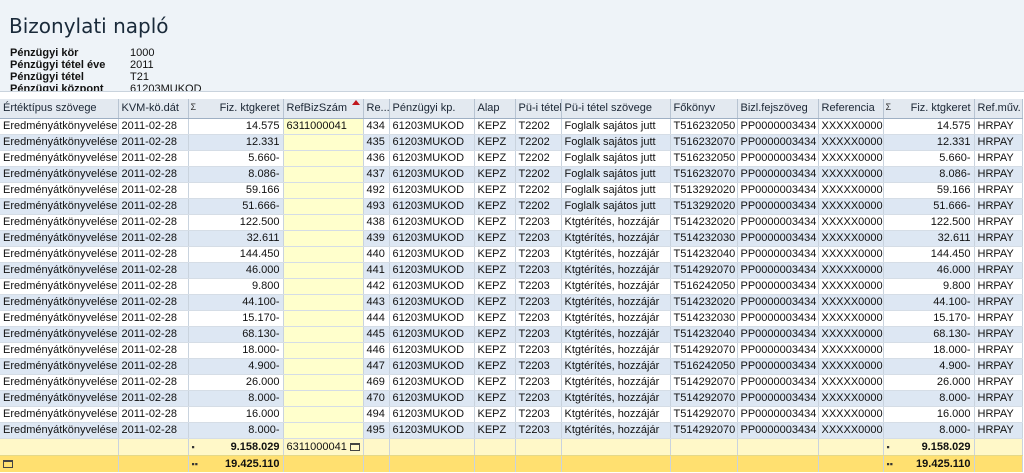  I want to click on column-header: Ref.műv., so click(998, 109).